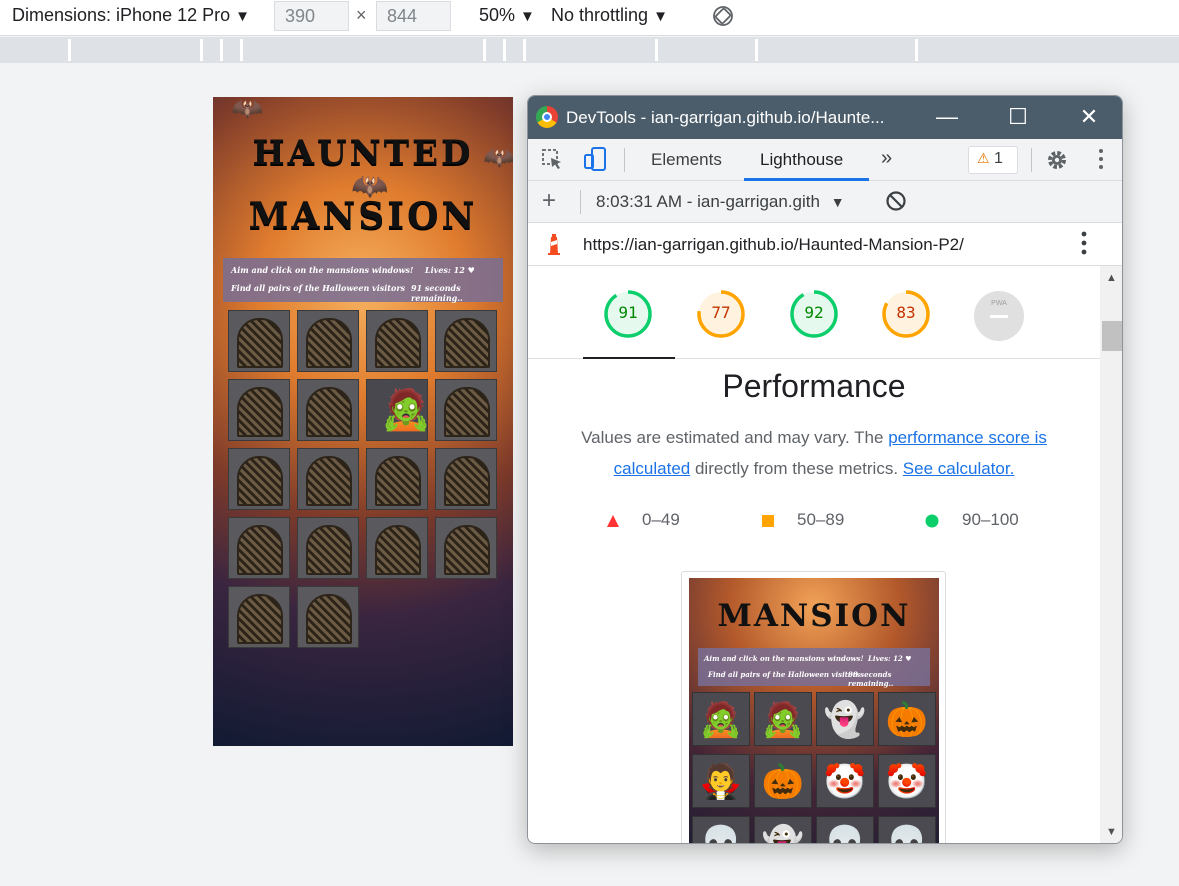  I want to click on minimize-button: —, so click(947, 117).